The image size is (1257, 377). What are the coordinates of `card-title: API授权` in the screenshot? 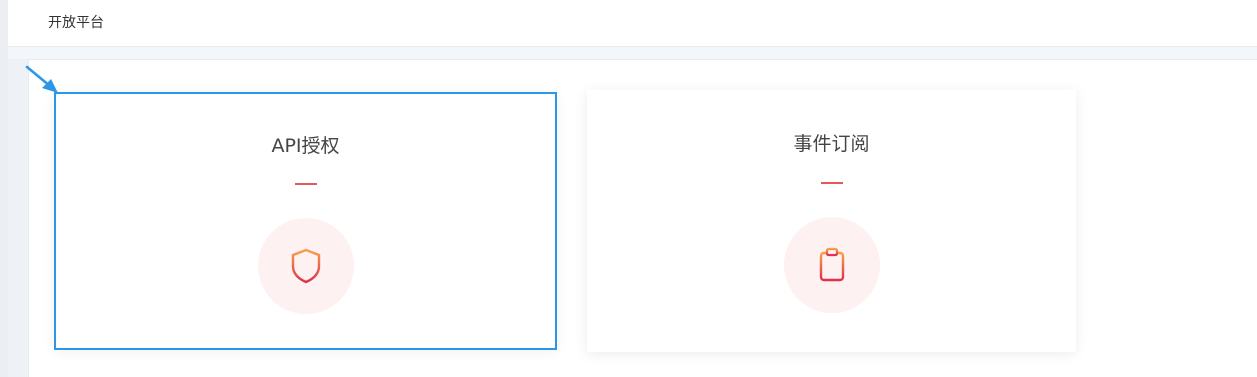 It's located at (305, 146).